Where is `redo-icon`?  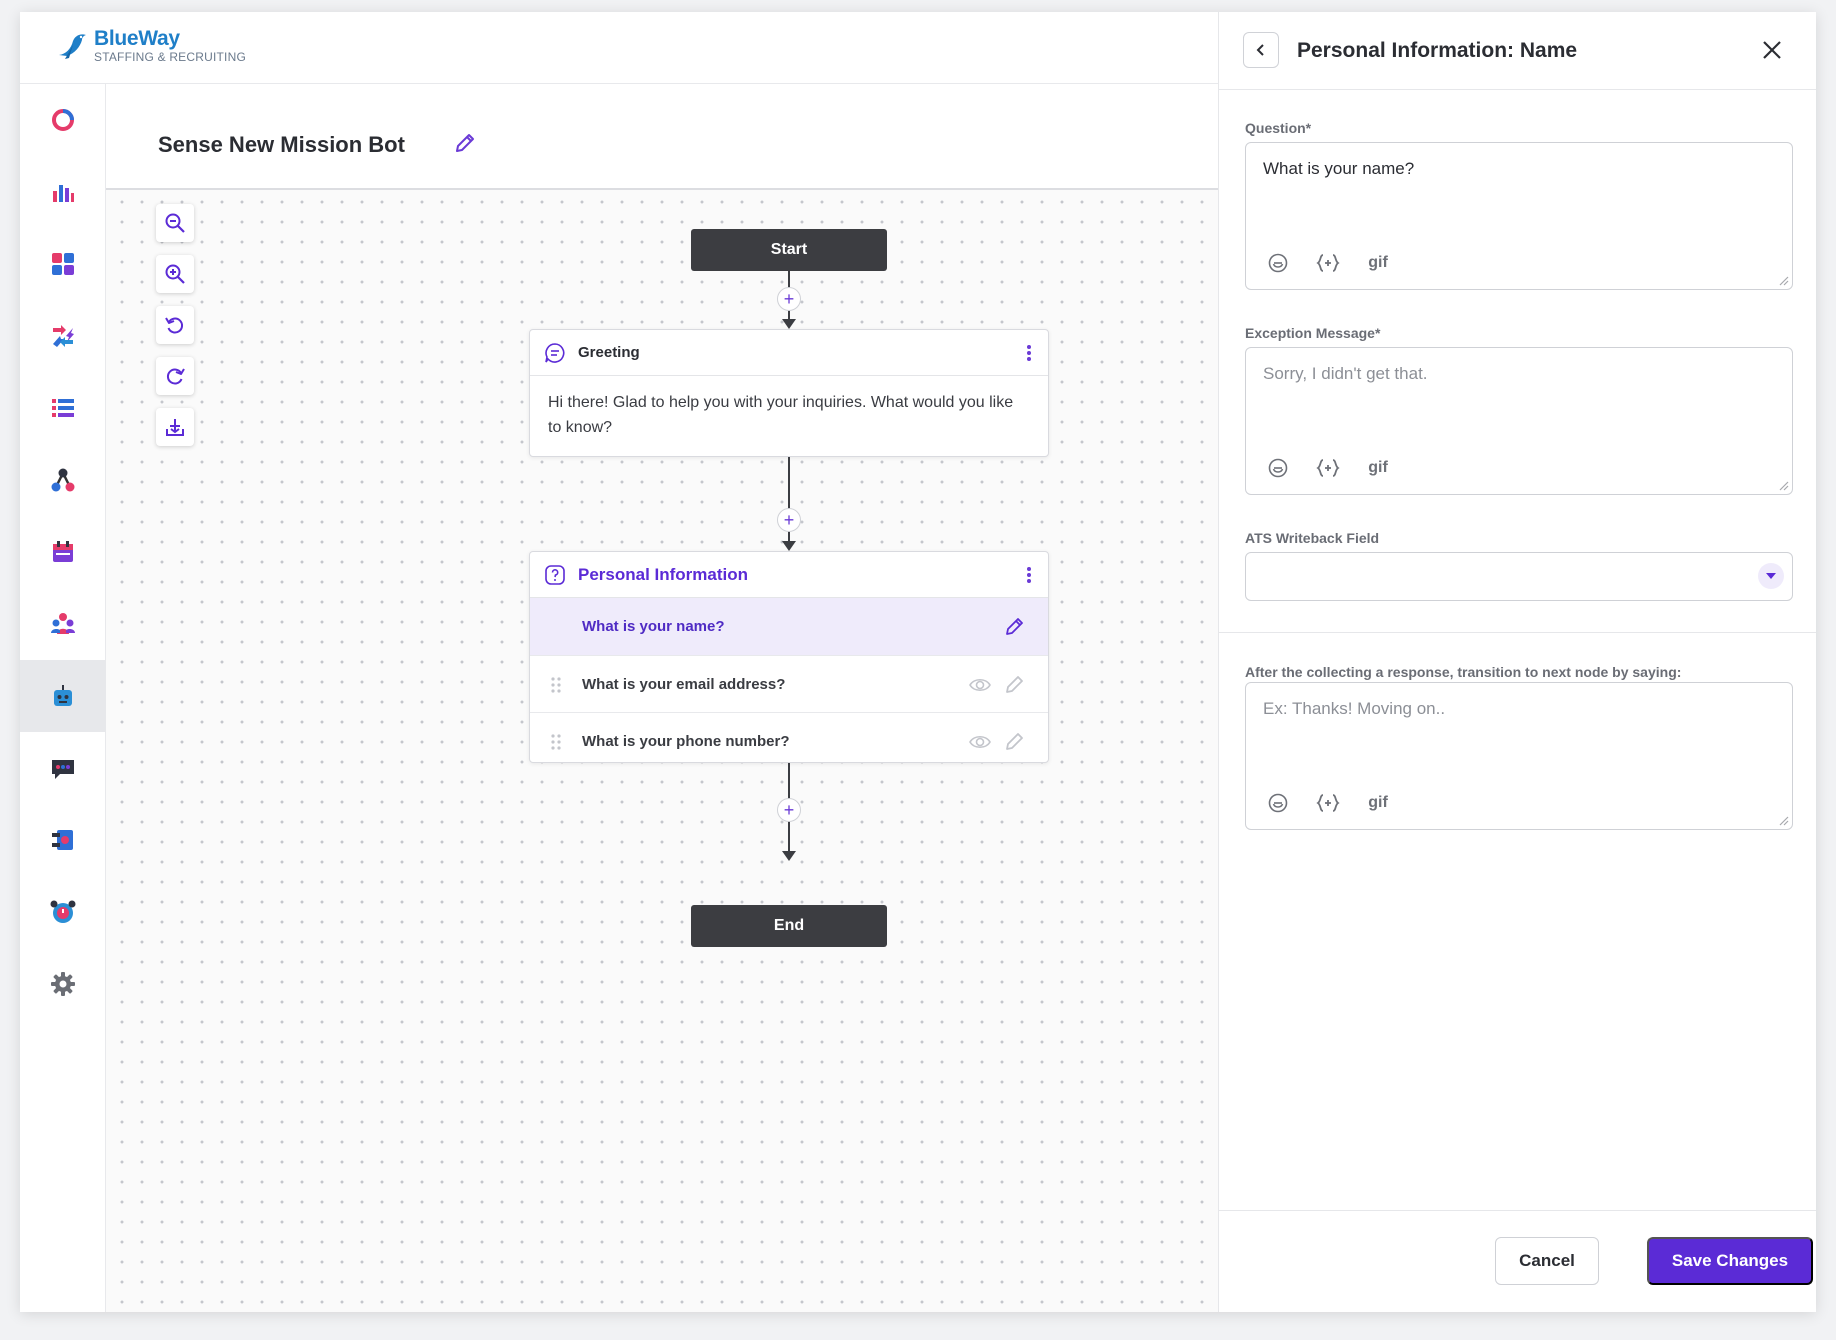
redo-icon is located at coordinates (175, 376).